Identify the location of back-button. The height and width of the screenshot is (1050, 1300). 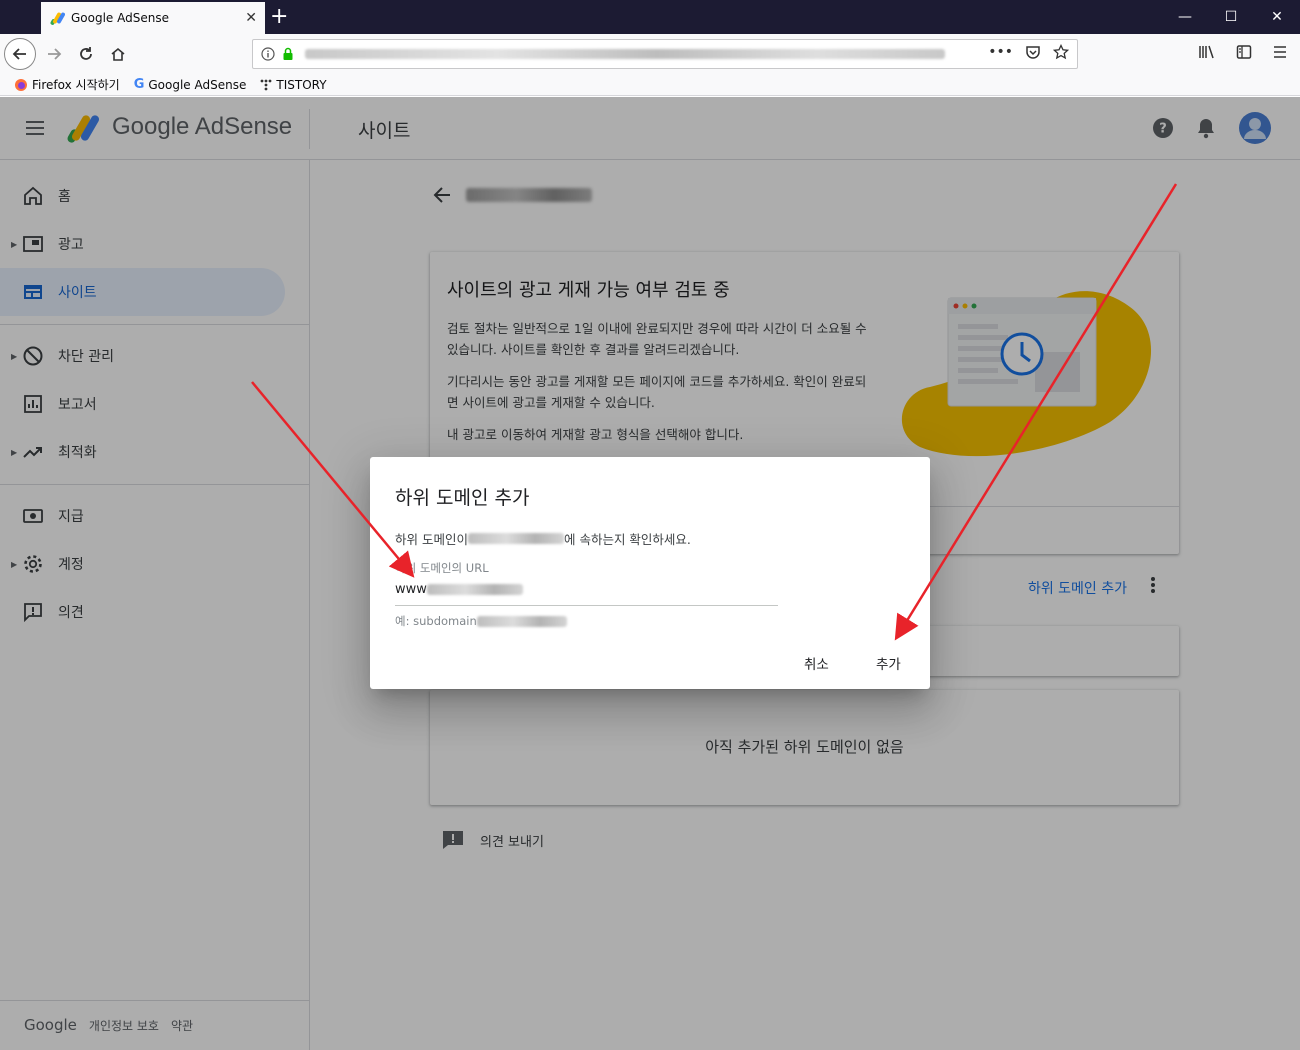
(20, 54).